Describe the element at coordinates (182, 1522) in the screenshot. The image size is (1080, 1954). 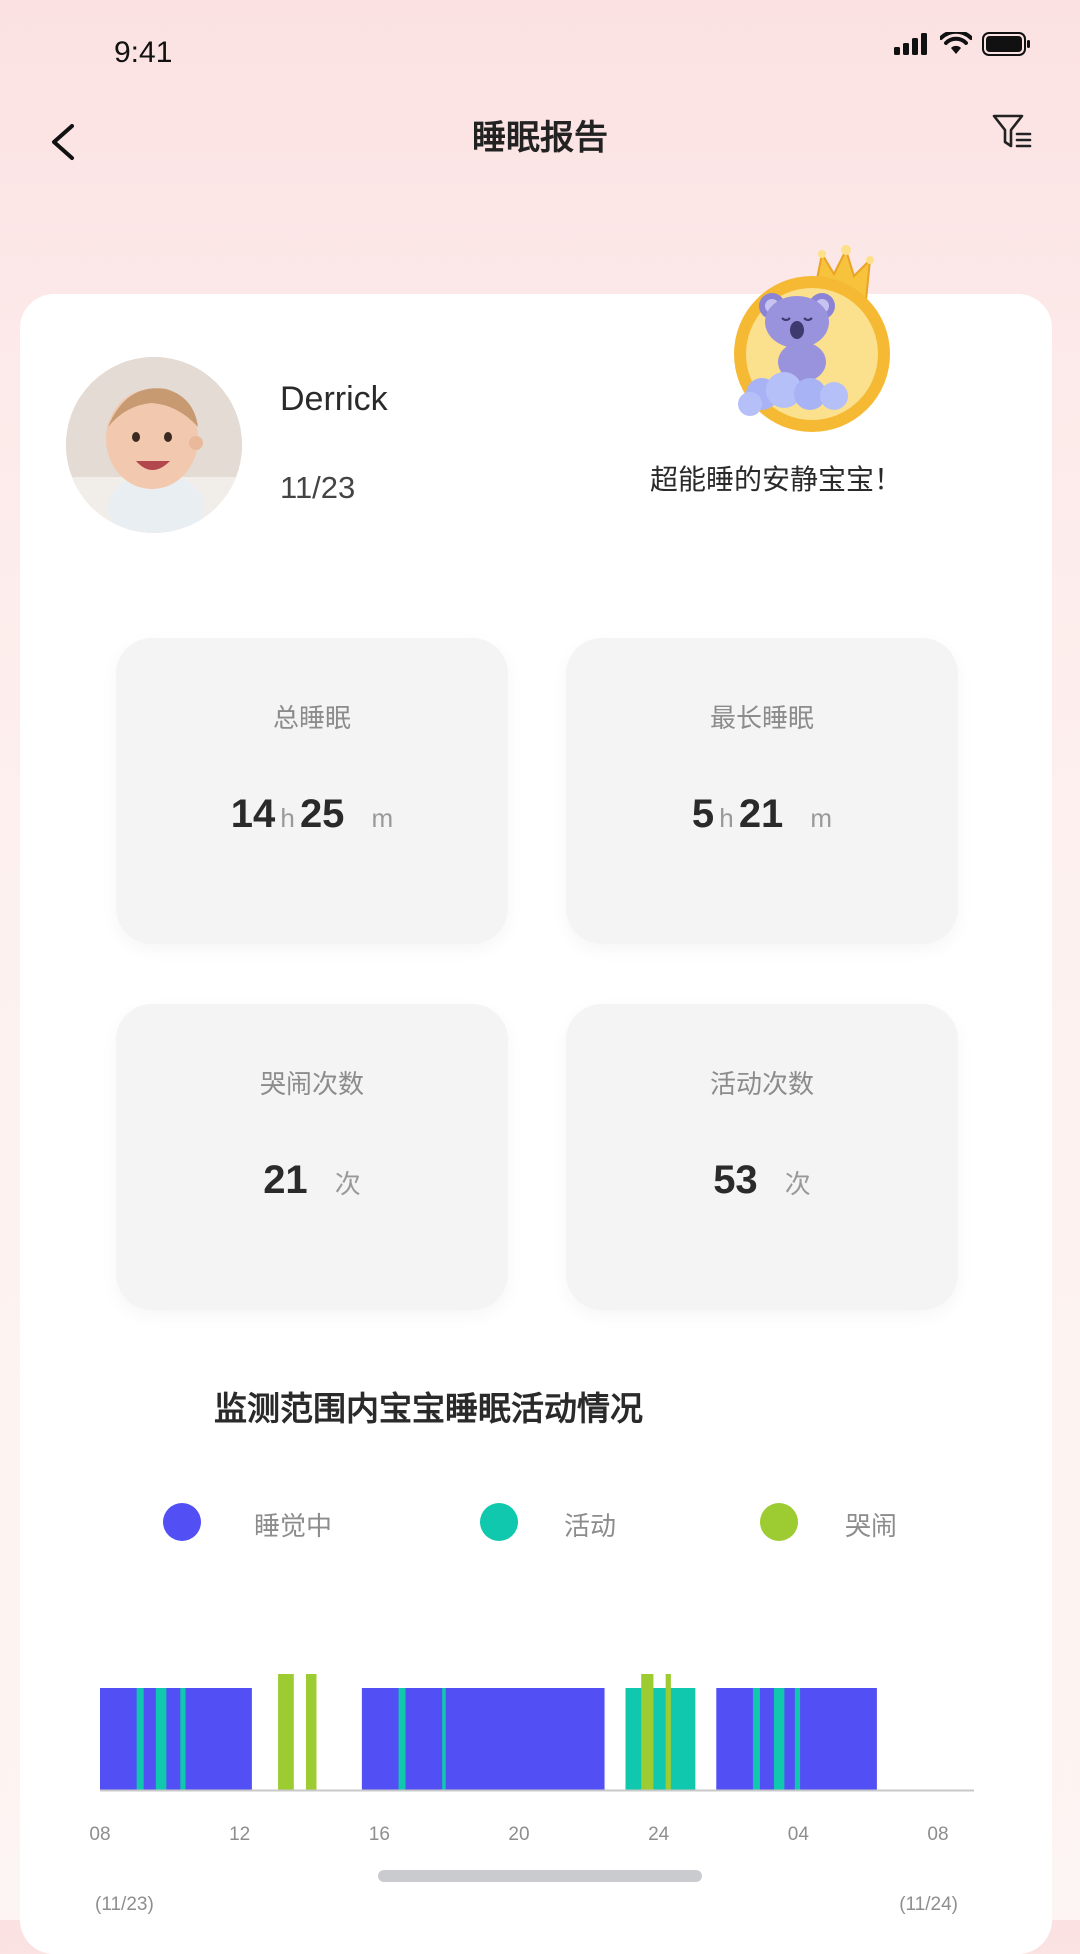
I see `legend-sleep-dot` at that location.